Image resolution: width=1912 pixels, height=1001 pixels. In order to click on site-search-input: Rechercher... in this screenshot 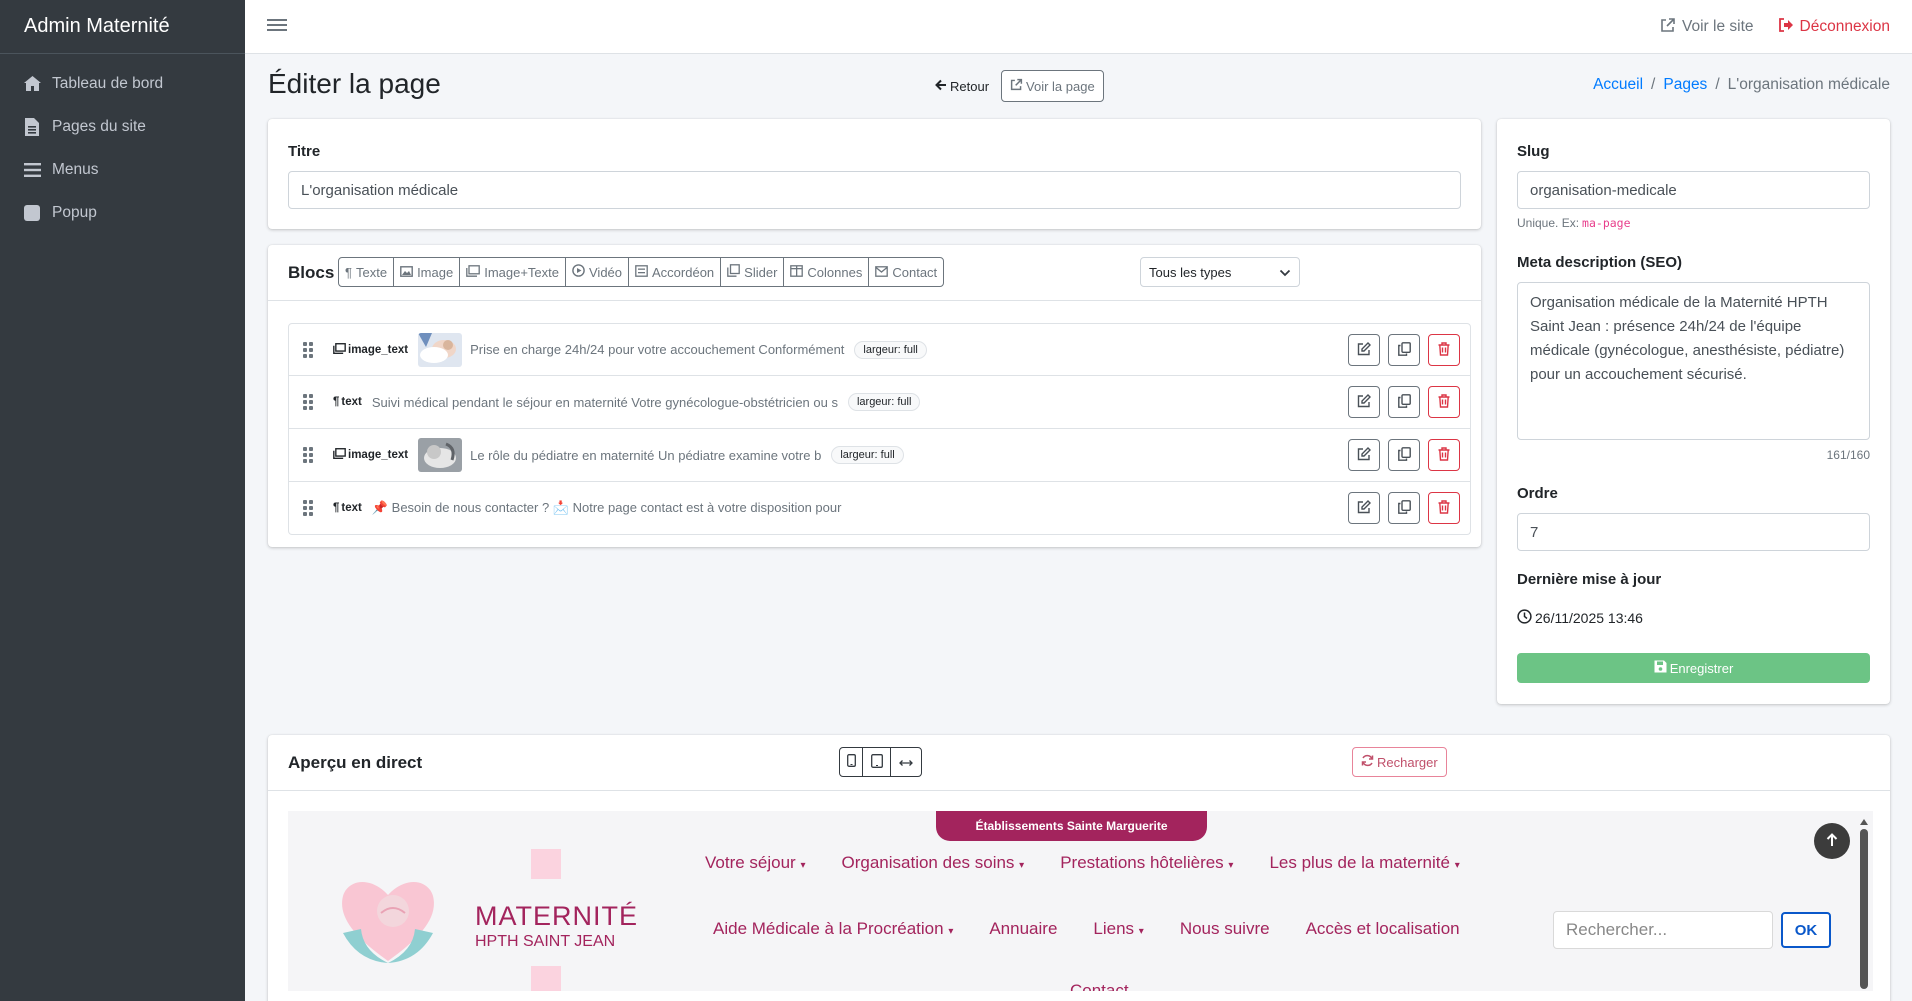, I will do `click(1663, 930)`.